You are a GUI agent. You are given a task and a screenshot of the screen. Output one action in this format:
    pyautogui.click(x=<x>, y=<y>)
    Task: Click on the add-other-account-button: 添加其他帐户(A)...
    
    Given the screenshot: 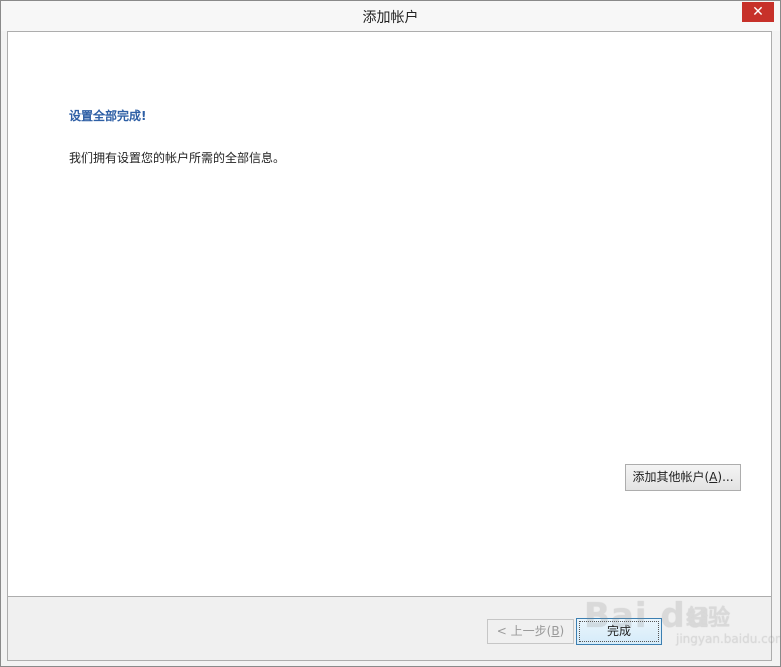 What is the action you would take?
    pyautogui.click(x=683, y=477)
    